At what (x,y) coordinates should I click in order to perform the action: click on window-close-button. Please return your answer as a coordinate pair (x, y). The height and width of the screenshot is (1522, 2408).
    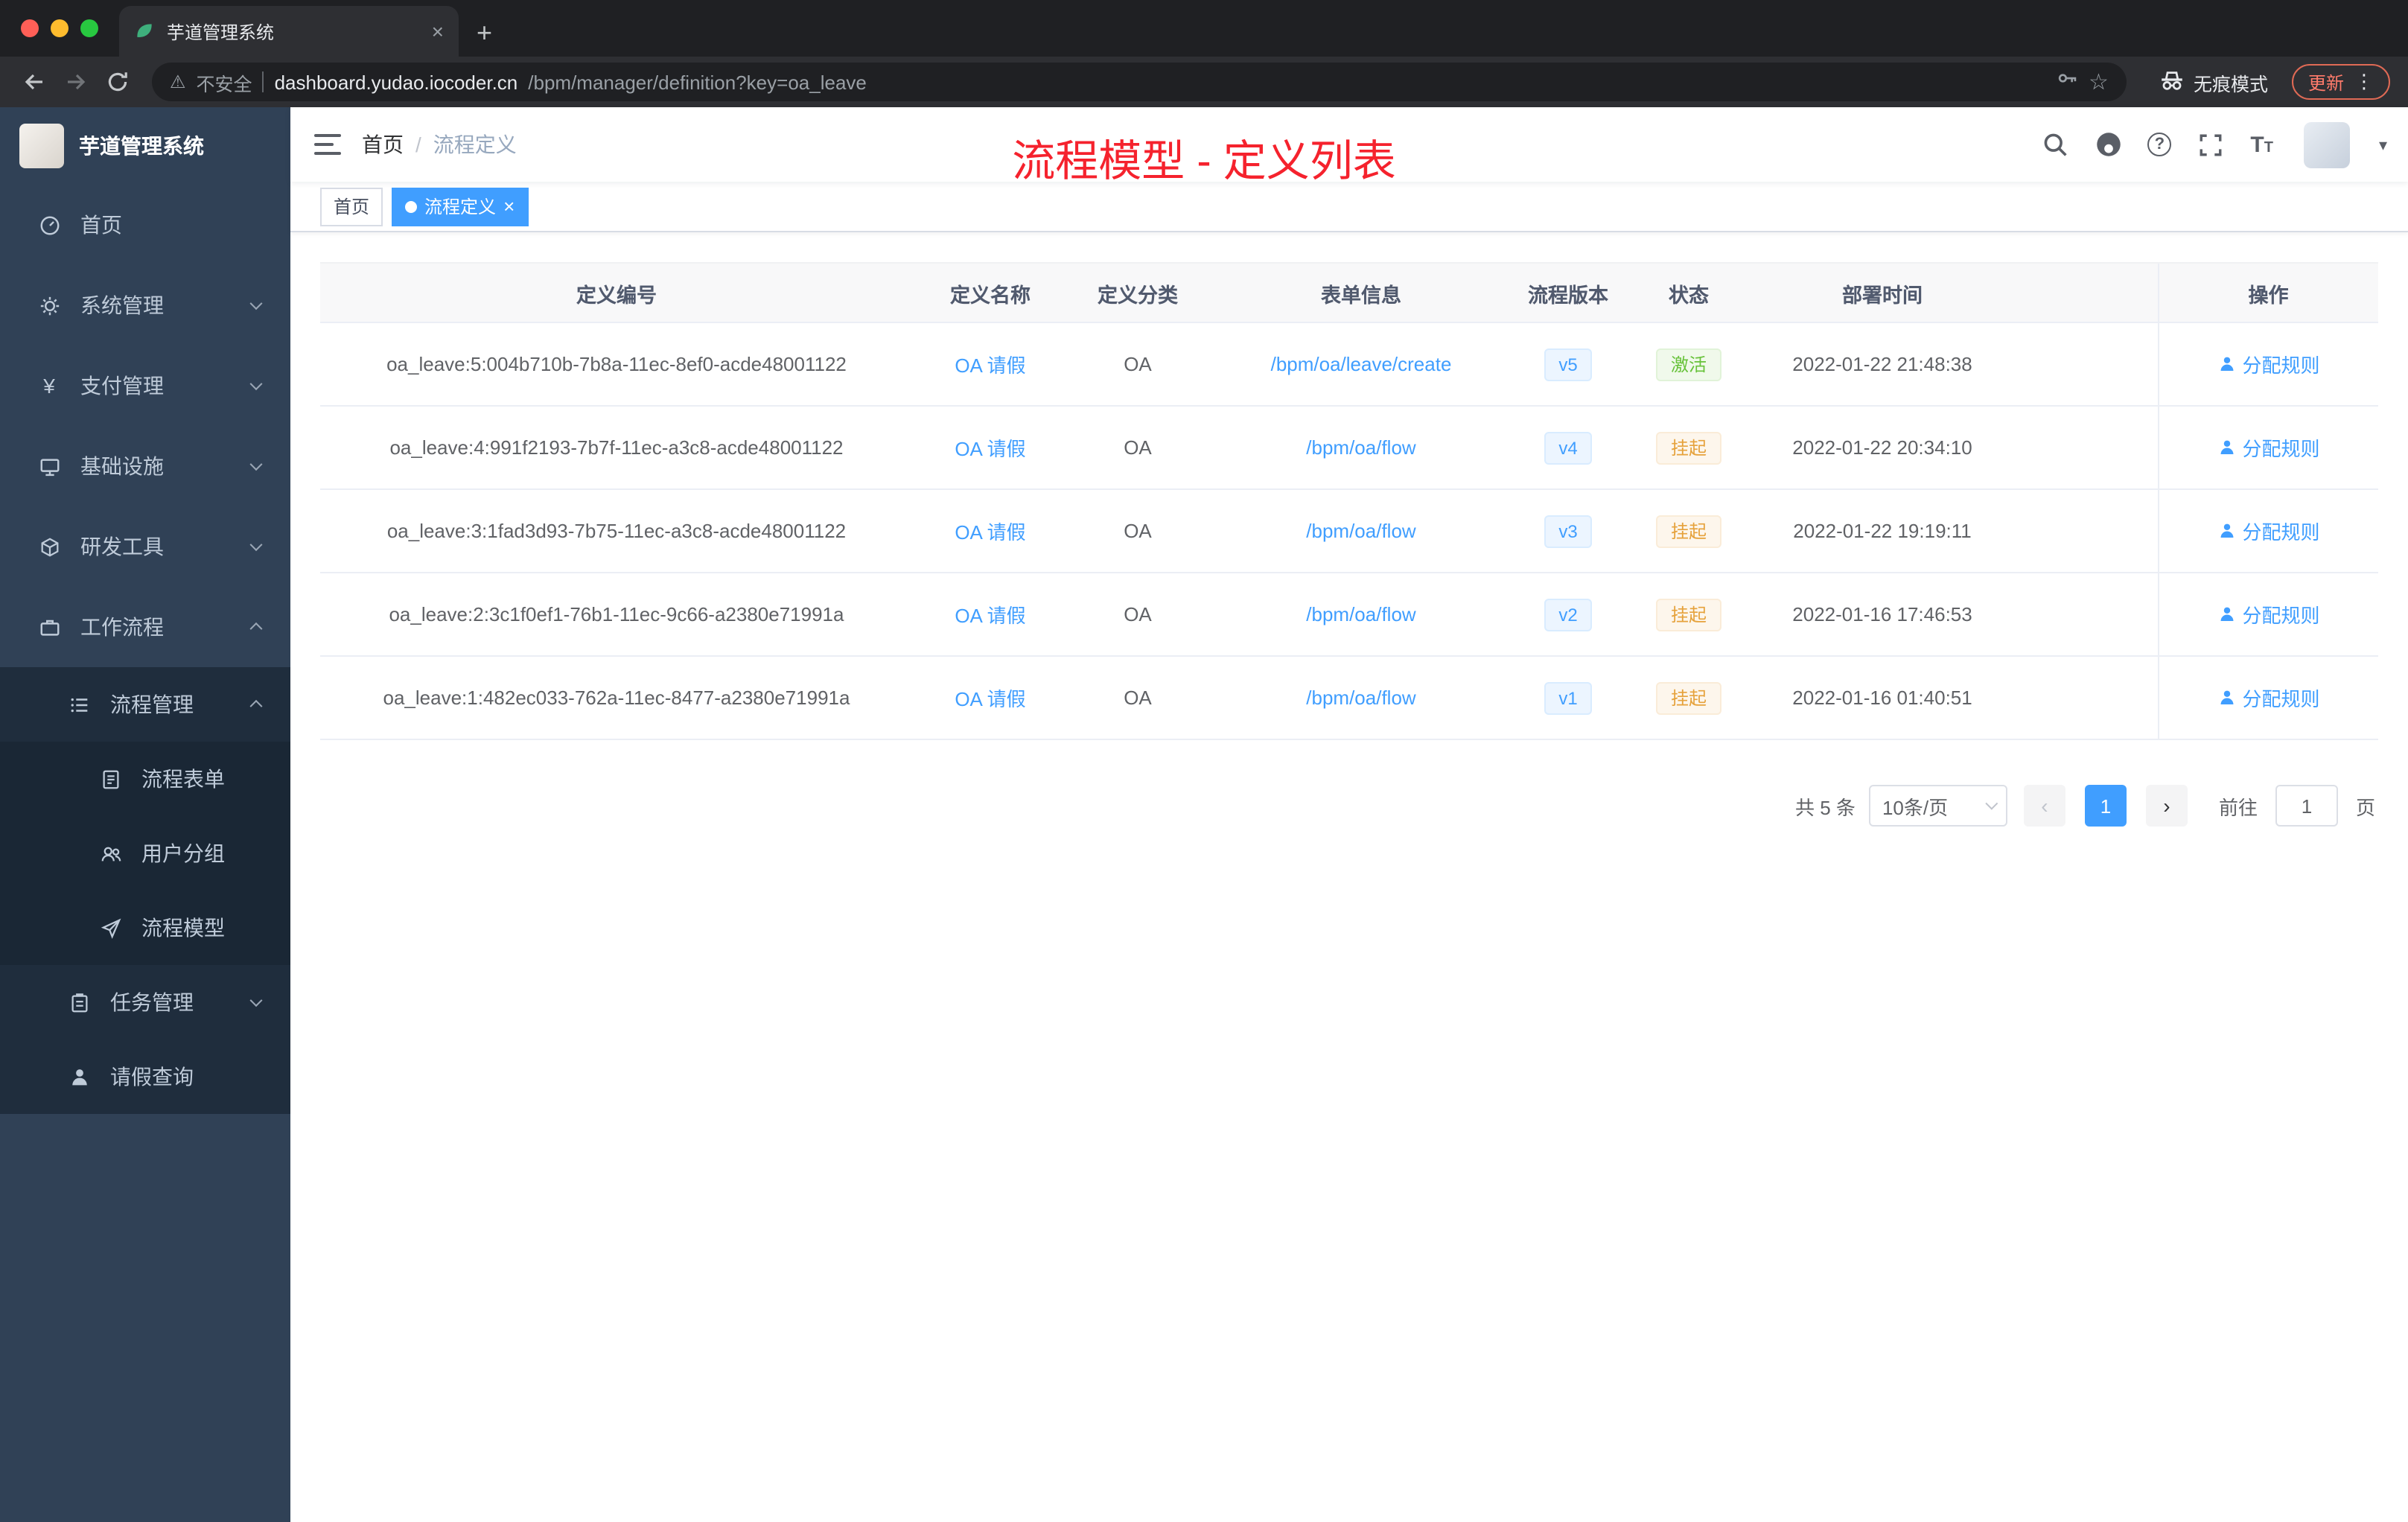
    Looking at the image, I should click on (30, 28).